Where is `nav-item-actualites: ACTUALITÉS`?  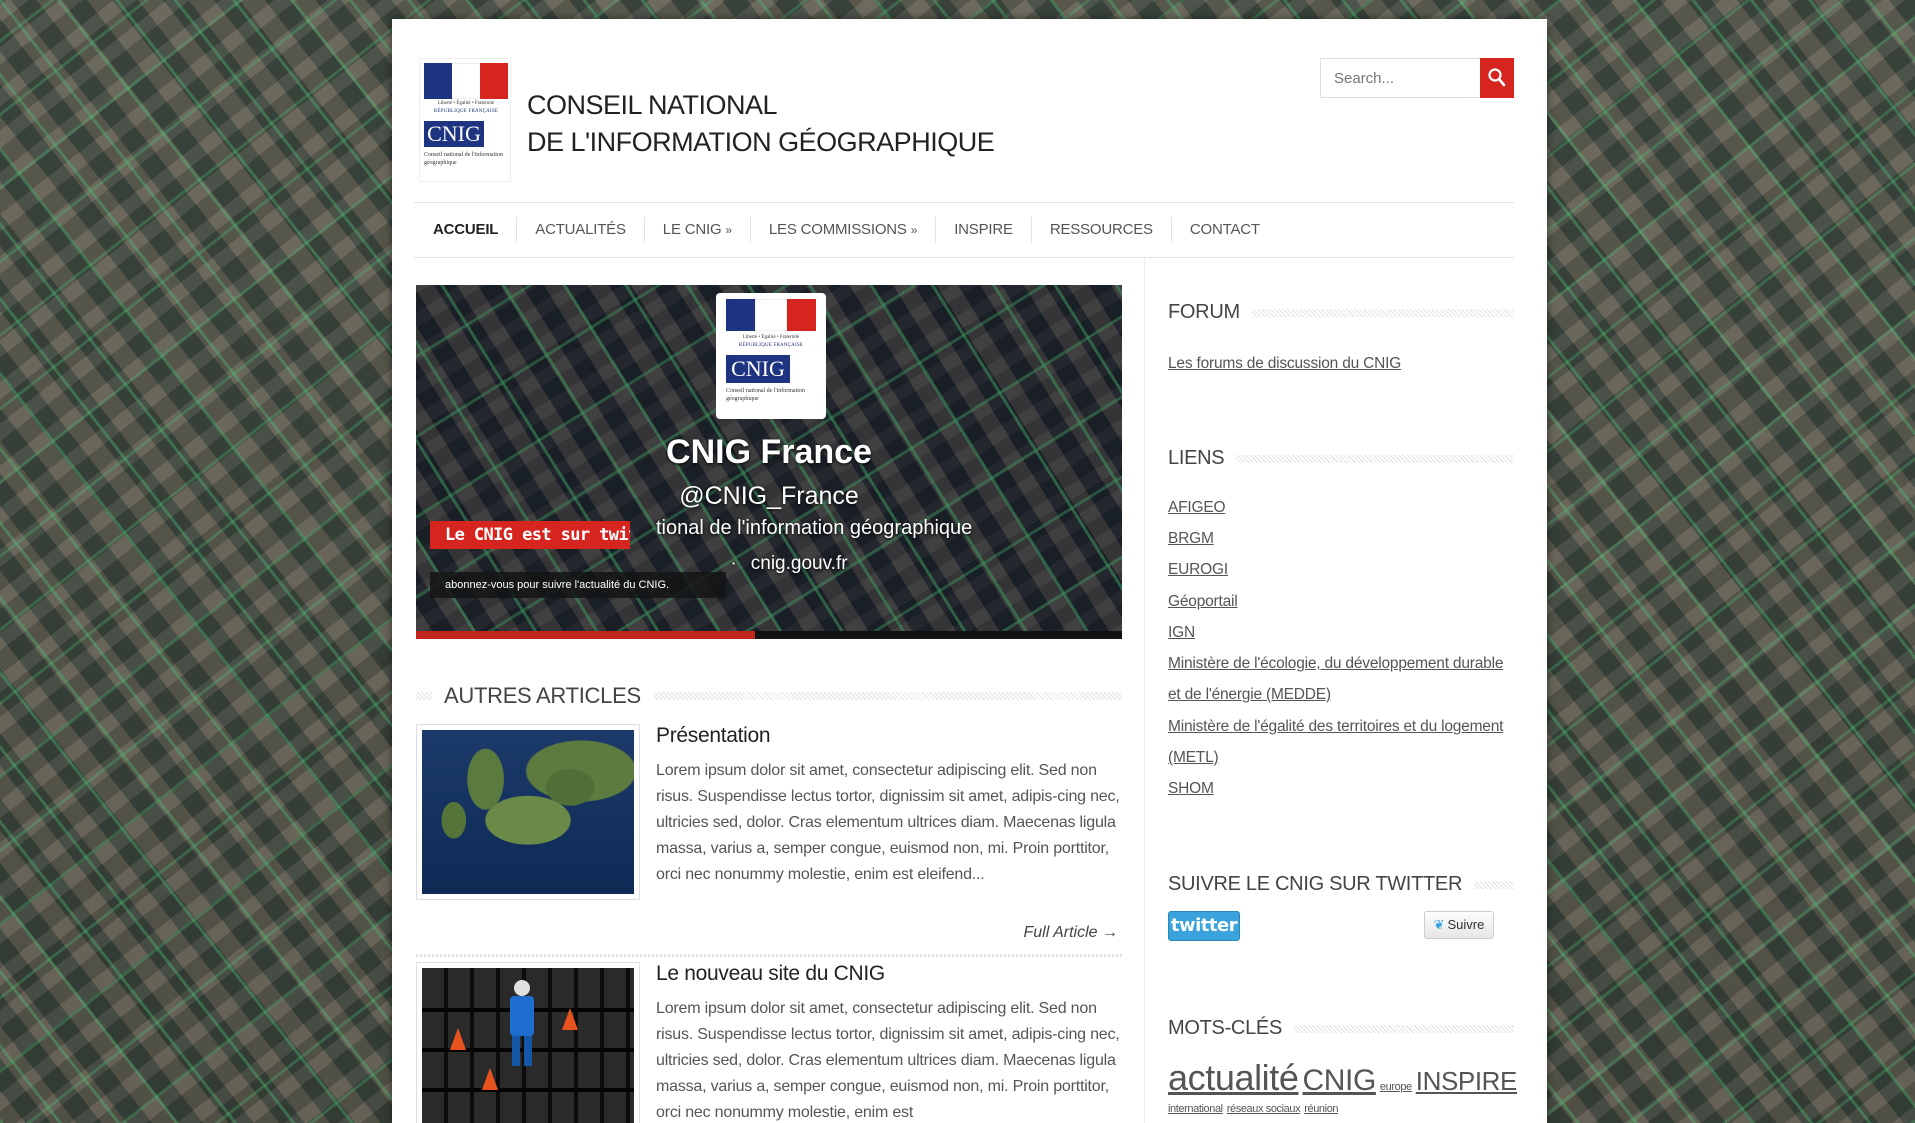 nav-item-actualites: ACTUALITÉS is located at coordinates (581, 230).